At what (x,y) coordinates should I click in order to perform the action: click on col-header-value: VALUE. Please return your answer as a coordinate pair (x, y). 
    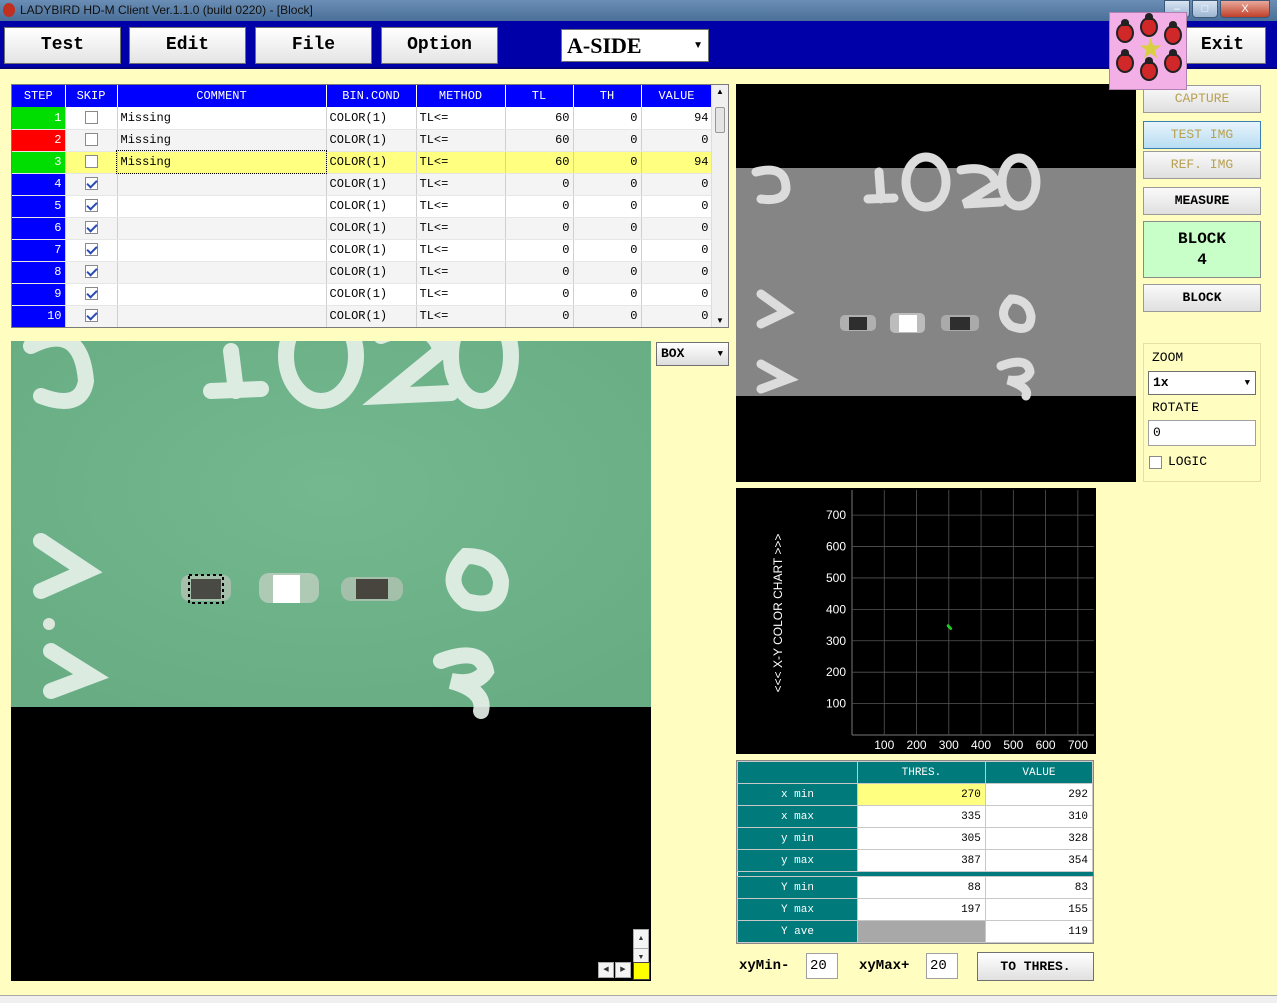
    Looking at the image, I should click on (677, 96).